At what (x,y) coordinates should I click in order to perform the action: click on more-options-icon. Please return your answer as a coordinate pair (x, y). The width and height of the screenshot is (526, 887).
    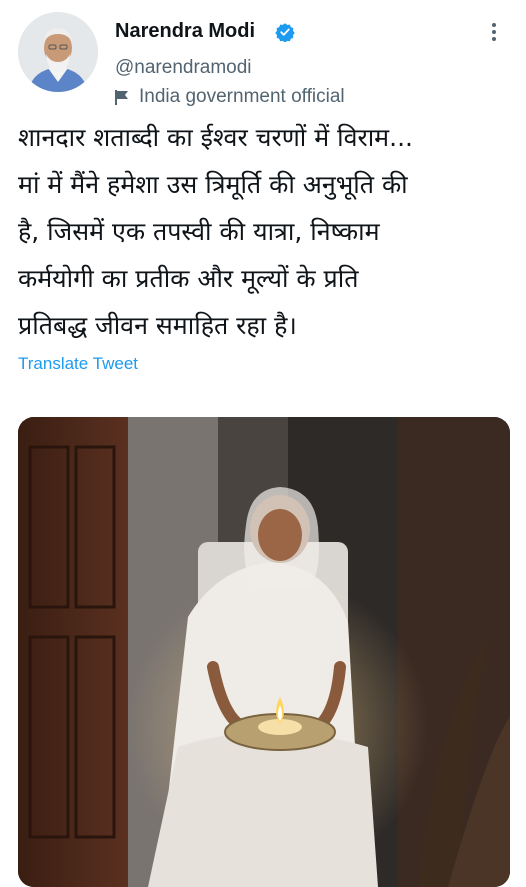
    Looking at the image, I should click on (494, 35).